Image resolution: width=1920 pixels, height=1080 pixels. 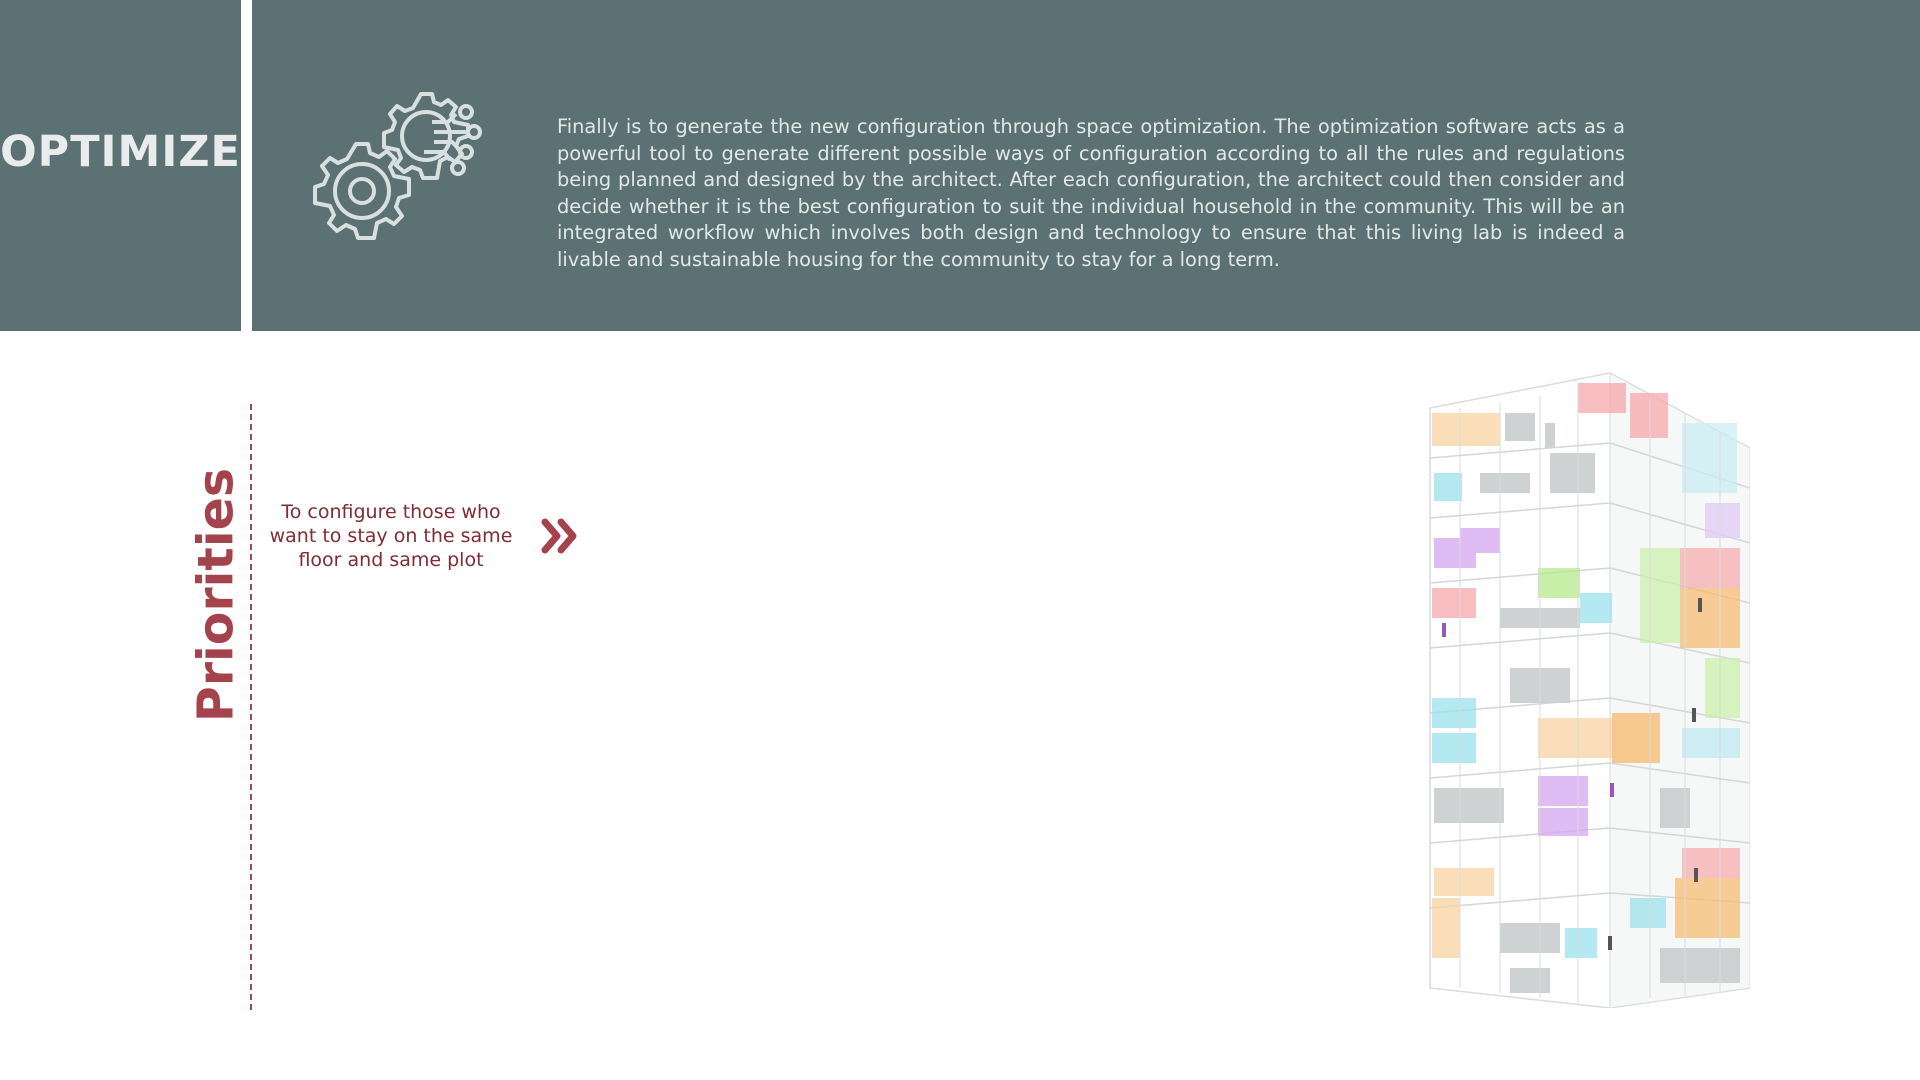 What do you see at coordinates (246, 165) in the screenshot?
I see `title-divider` at bounding box center [246, 165].